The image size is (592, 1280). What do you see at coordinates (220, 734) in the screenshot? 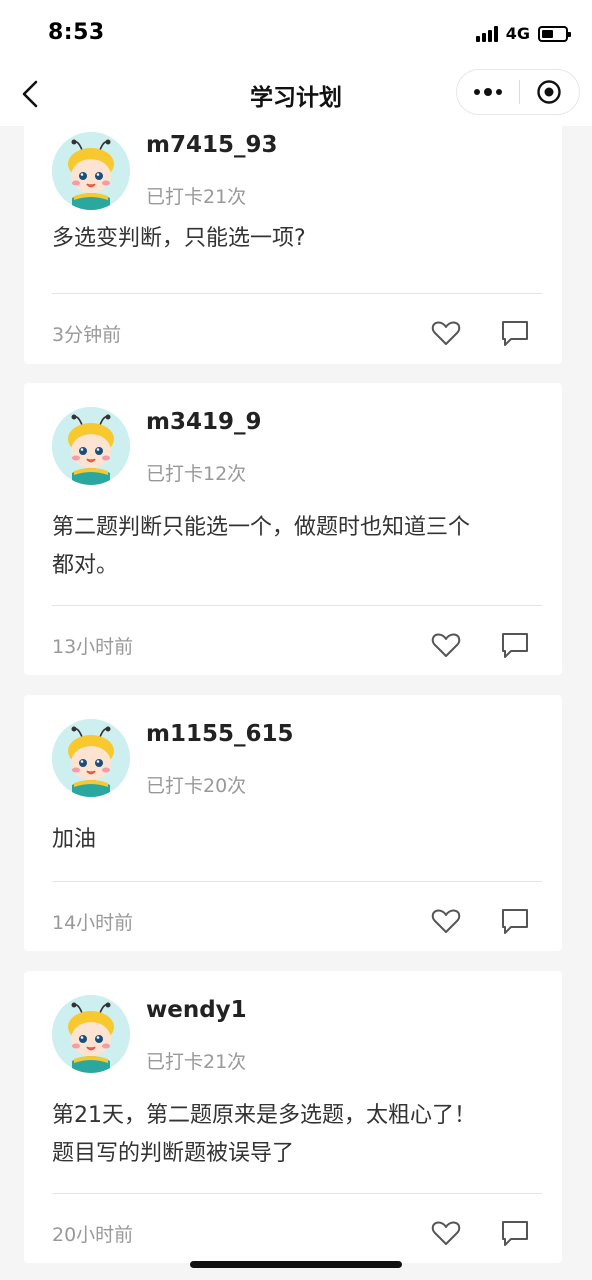
I see `username: m1155_615` at bounding box center [220, 734].